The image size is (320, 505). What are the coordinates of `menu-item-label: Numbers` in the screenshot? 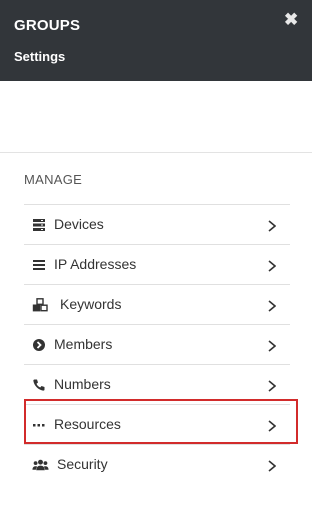 It's located at (82, 384).